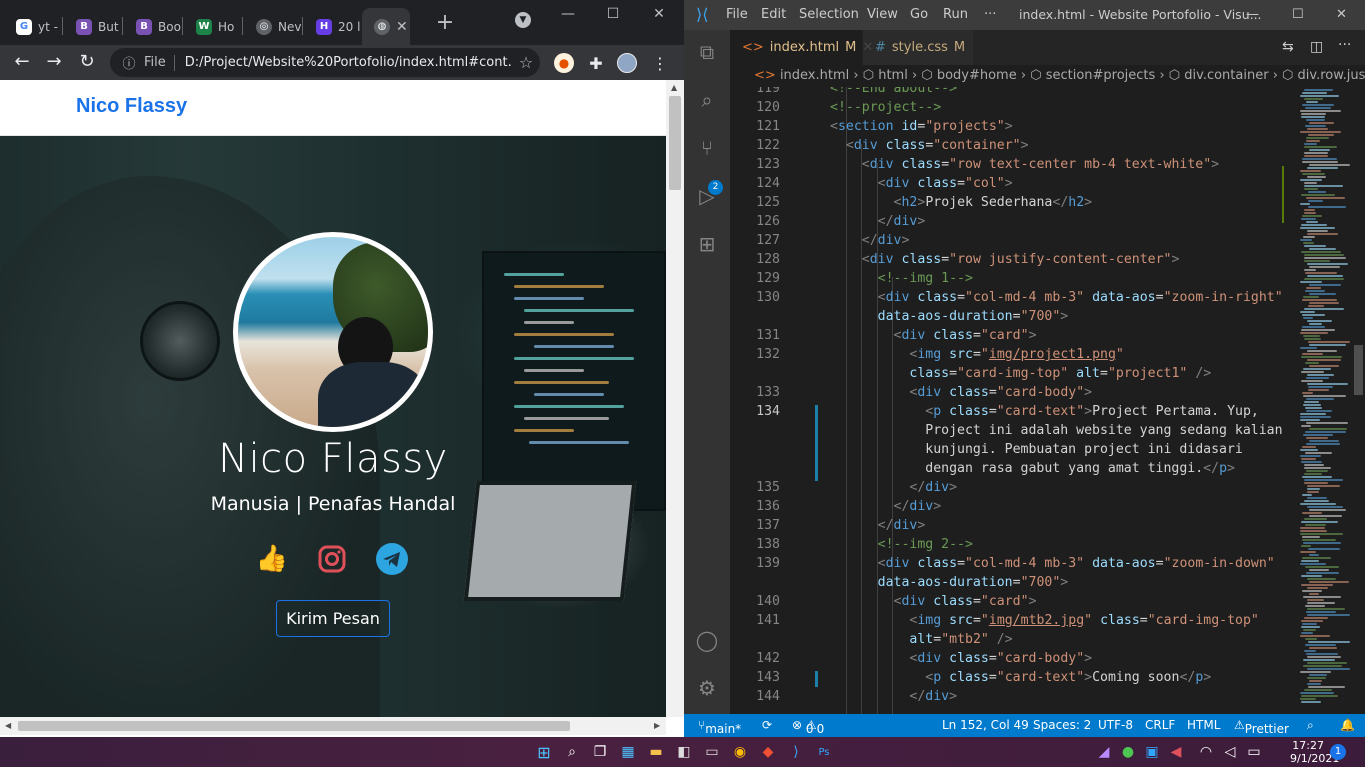 Image resolution: width=1365 pixels, height=767 pixels. Describe the element at coordinates (707, 688) in the screenshot. I see `settings-gear-icon: ⚙` at that location.